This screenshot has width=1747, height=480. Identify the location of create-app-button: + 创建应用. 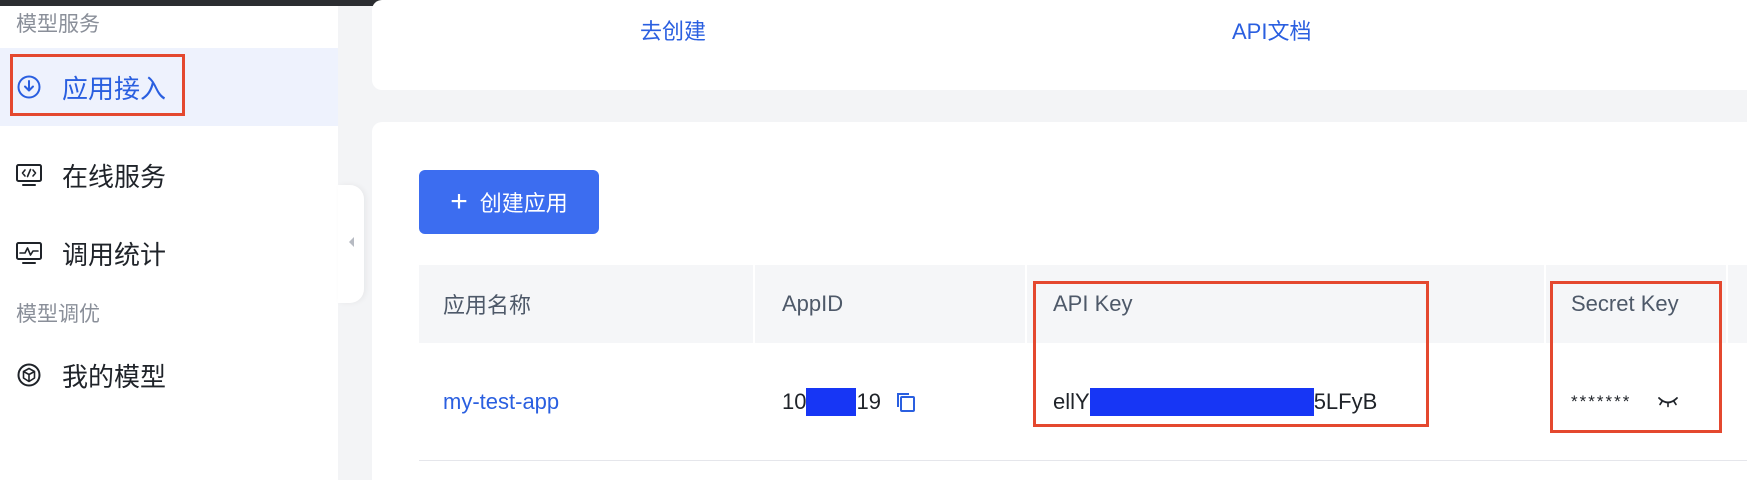
(509, 202).